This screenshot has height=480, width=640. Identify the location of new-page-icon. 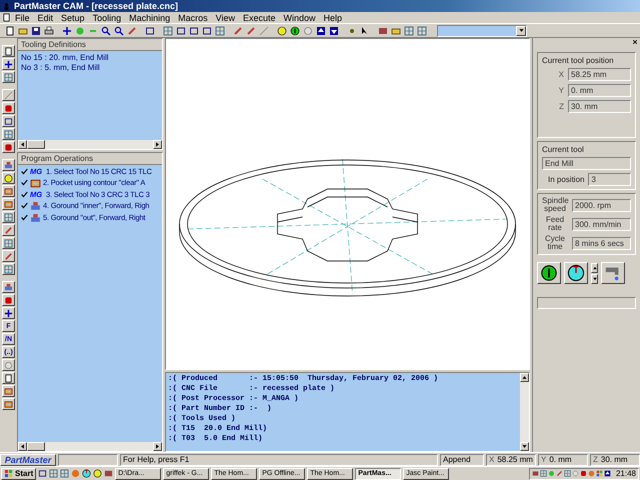
(10, 30).